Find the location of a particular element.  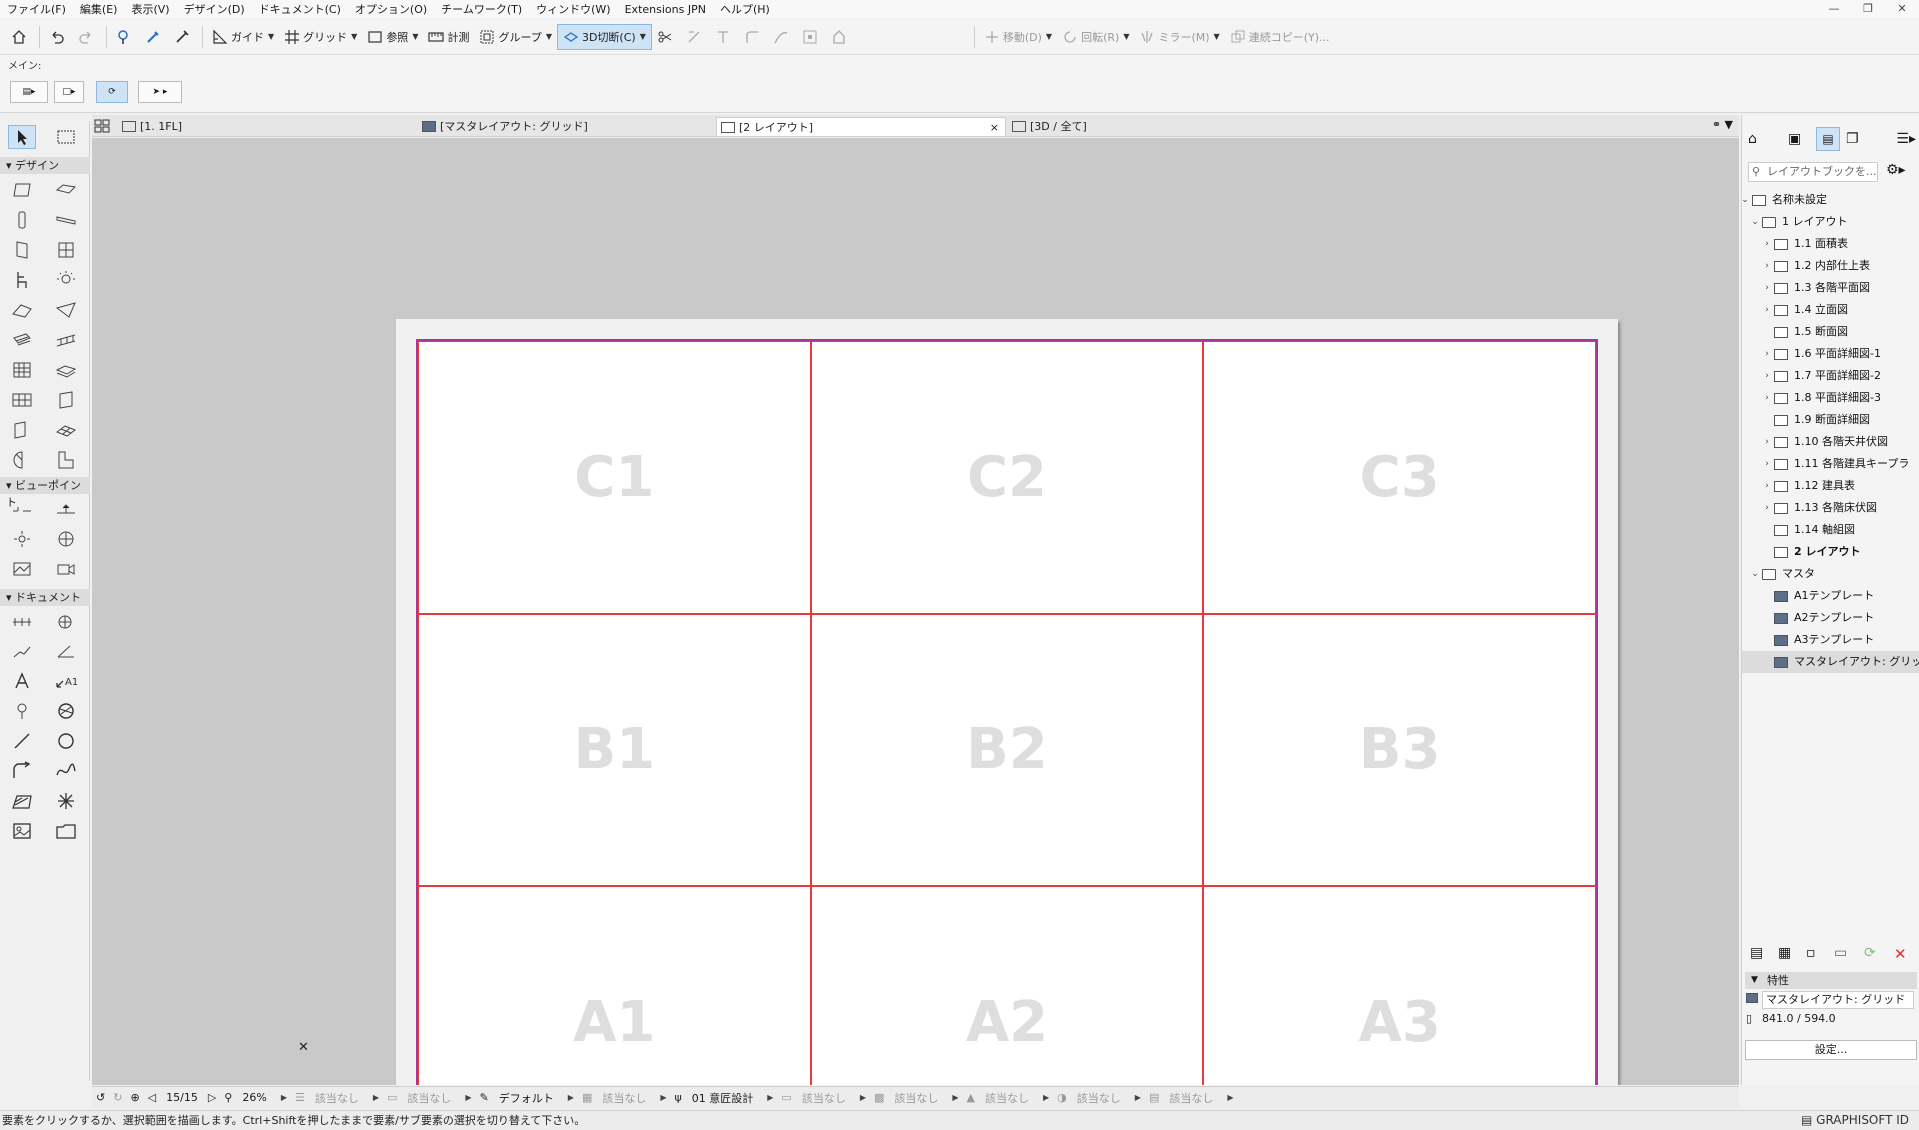

properties-name-field: マスタレイアウト: グリッド is located at coordinates (1838, 1000).